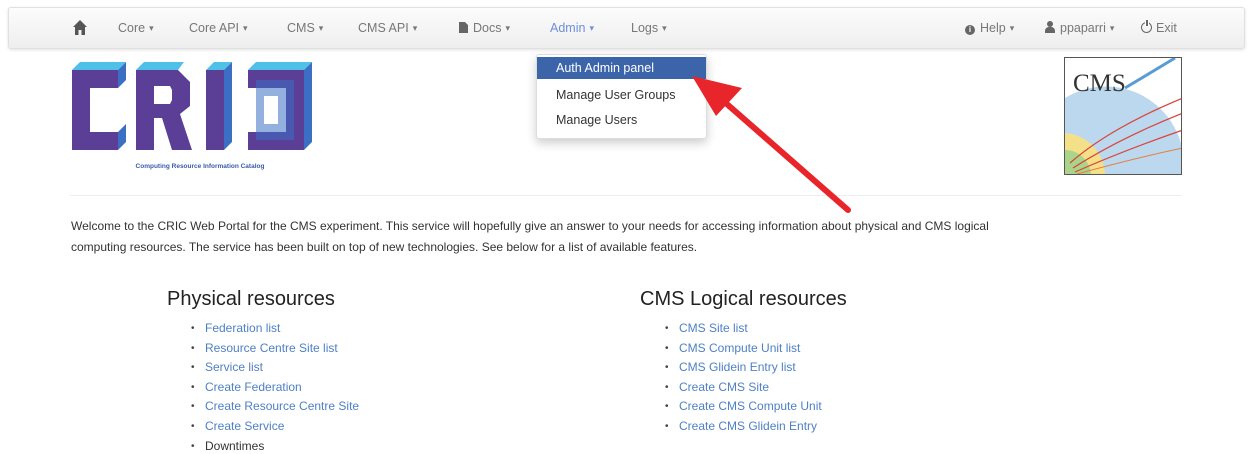 This screenshot has height=454, width=1253. Describe the element at coordinates (1099, 83) in the screenshot. I see `cms-logo-text: CMS` at that location.